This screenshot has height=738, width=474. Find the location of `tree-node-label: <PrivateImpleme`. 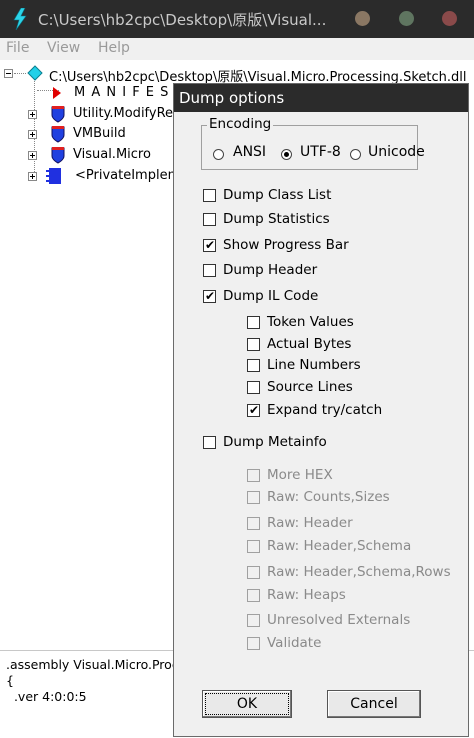

tree-node-label: <PrivateImpleme is located at coordinates (132, 175).